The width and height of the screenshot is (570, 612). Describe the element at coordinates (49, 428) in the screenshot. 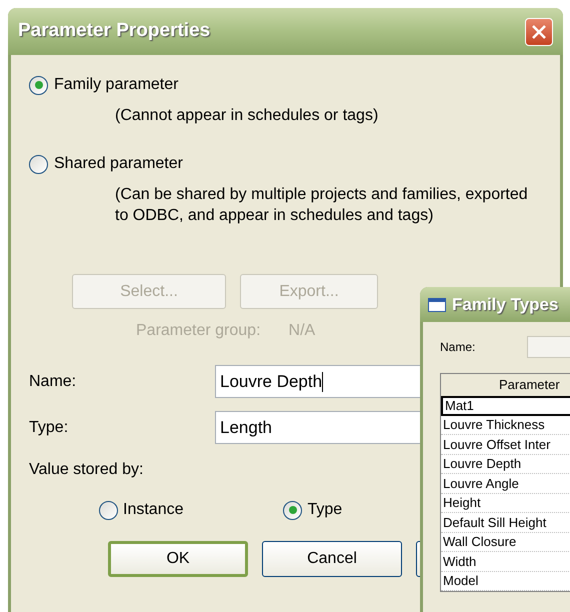

I see `field-label: Type:` at that location.